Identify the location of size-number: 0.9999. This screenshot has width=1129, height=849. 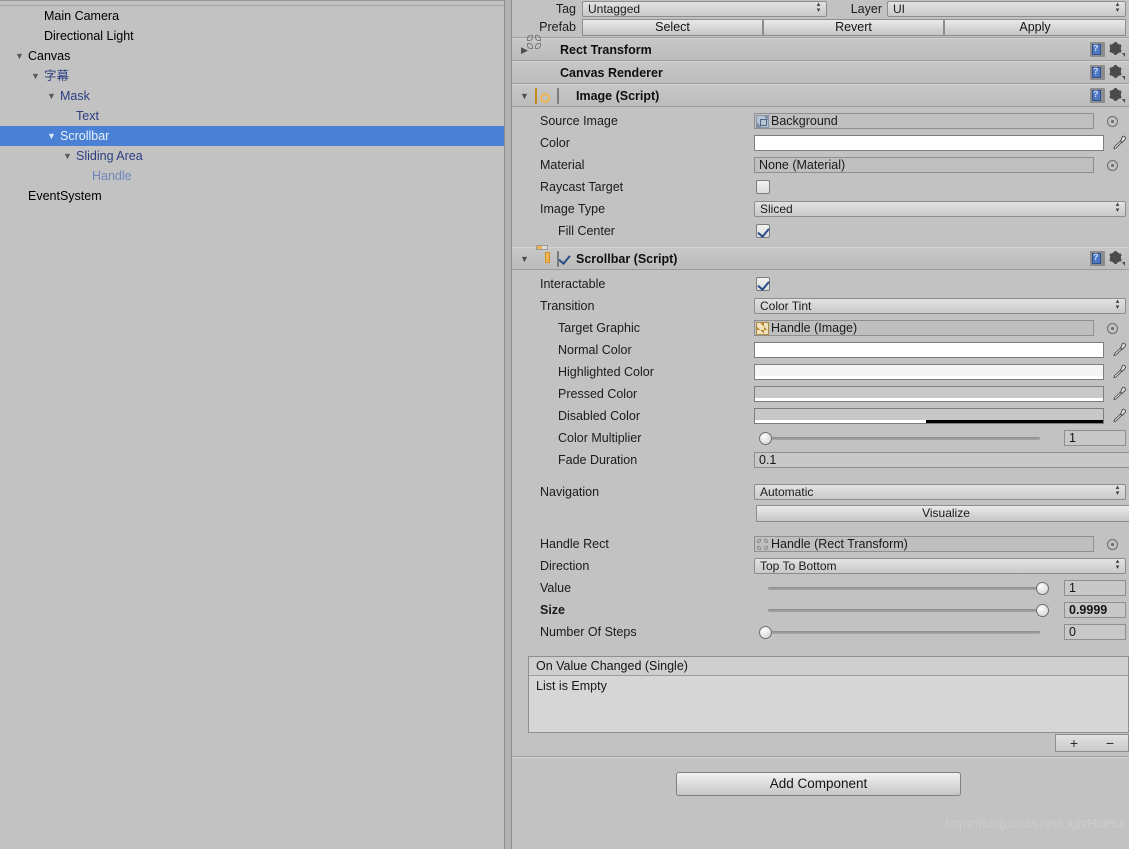
(1095, 610).